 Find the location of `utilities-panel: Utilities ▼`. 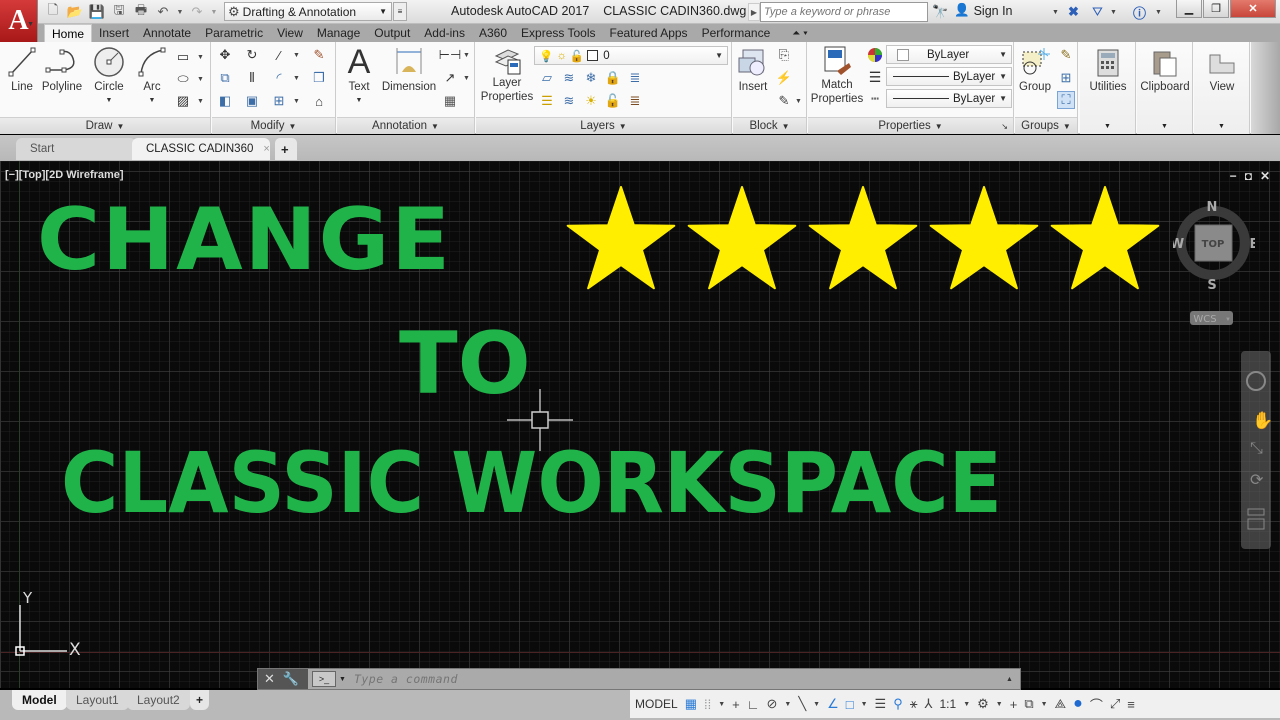

utilities-panel: Utilities ▼ is located at coordinates (1108, 88).